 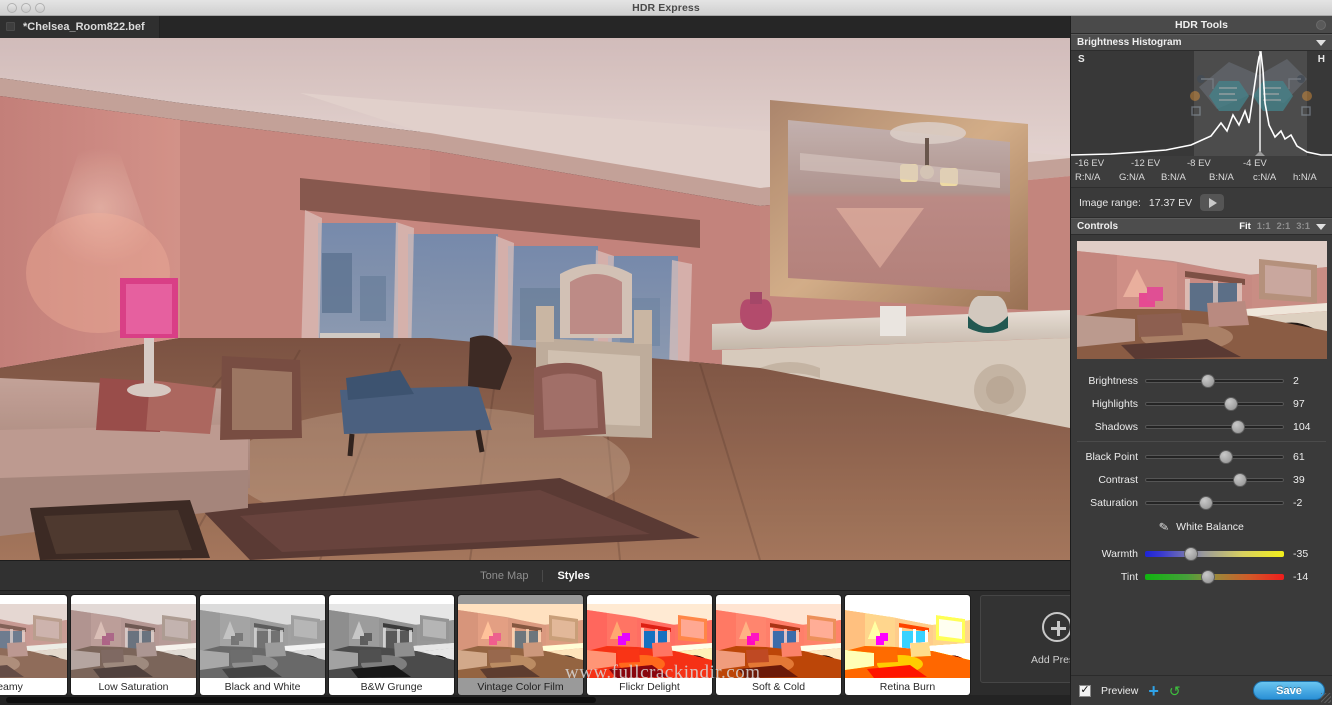 I want to click on play-triangle-icon, so click(x=1212, y=202).